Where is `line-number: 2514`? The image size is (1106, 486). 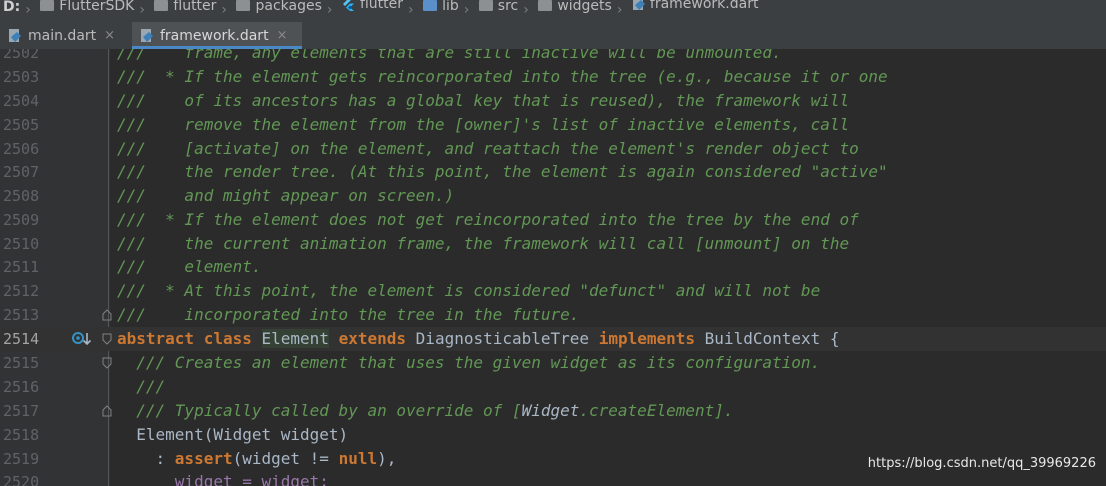
line-number: 2514 is located at coordinates (21, 339).